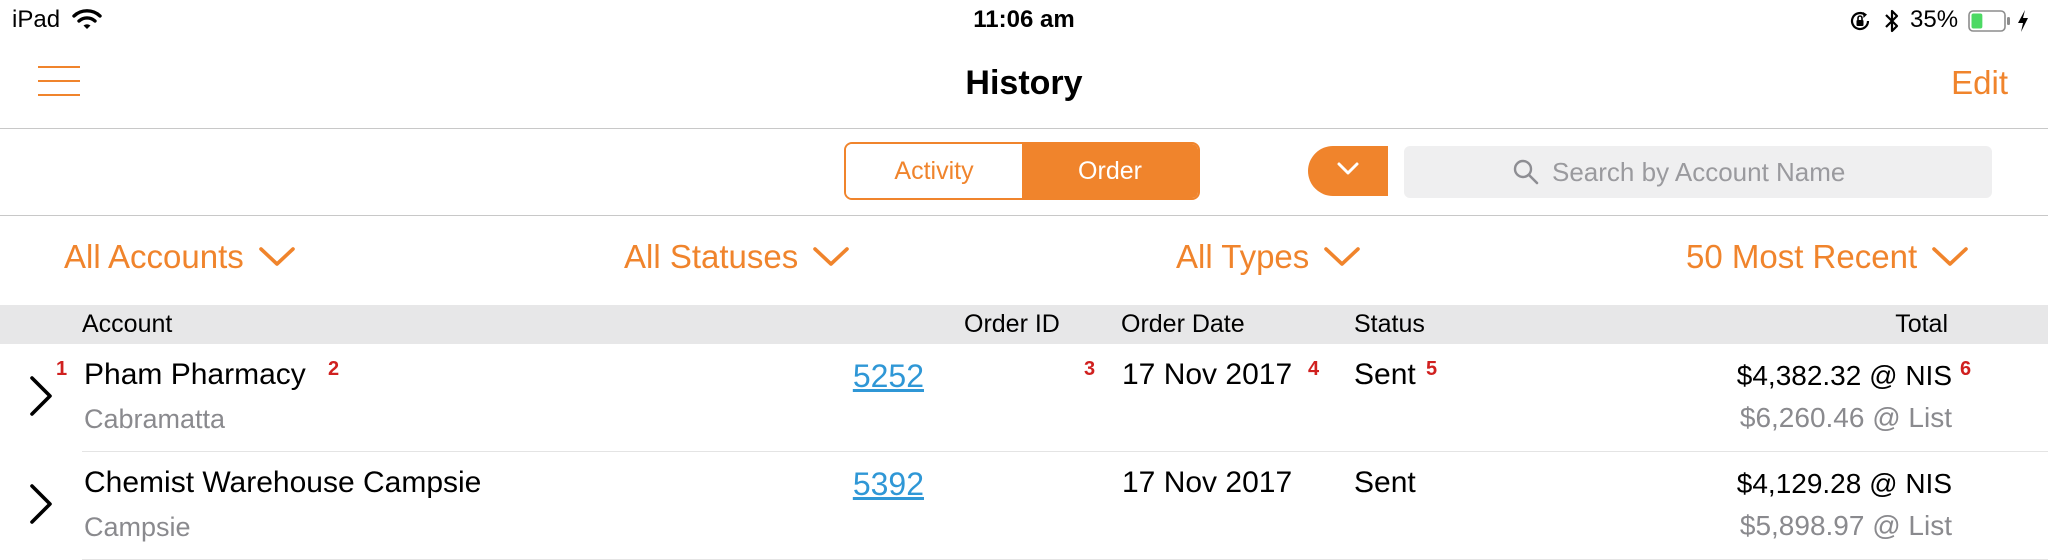 Image resolution: width=2048 pixels, height=560 pixels. I want to click on charging-bolt-icon, so click(2023, 23).